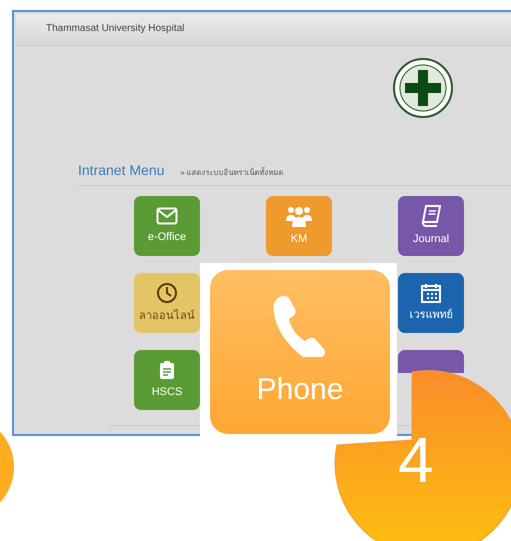  Describe the element at coordinates (115, 28) in the screenshot. I see `site-title: Thammasat University Hospital` at that location.